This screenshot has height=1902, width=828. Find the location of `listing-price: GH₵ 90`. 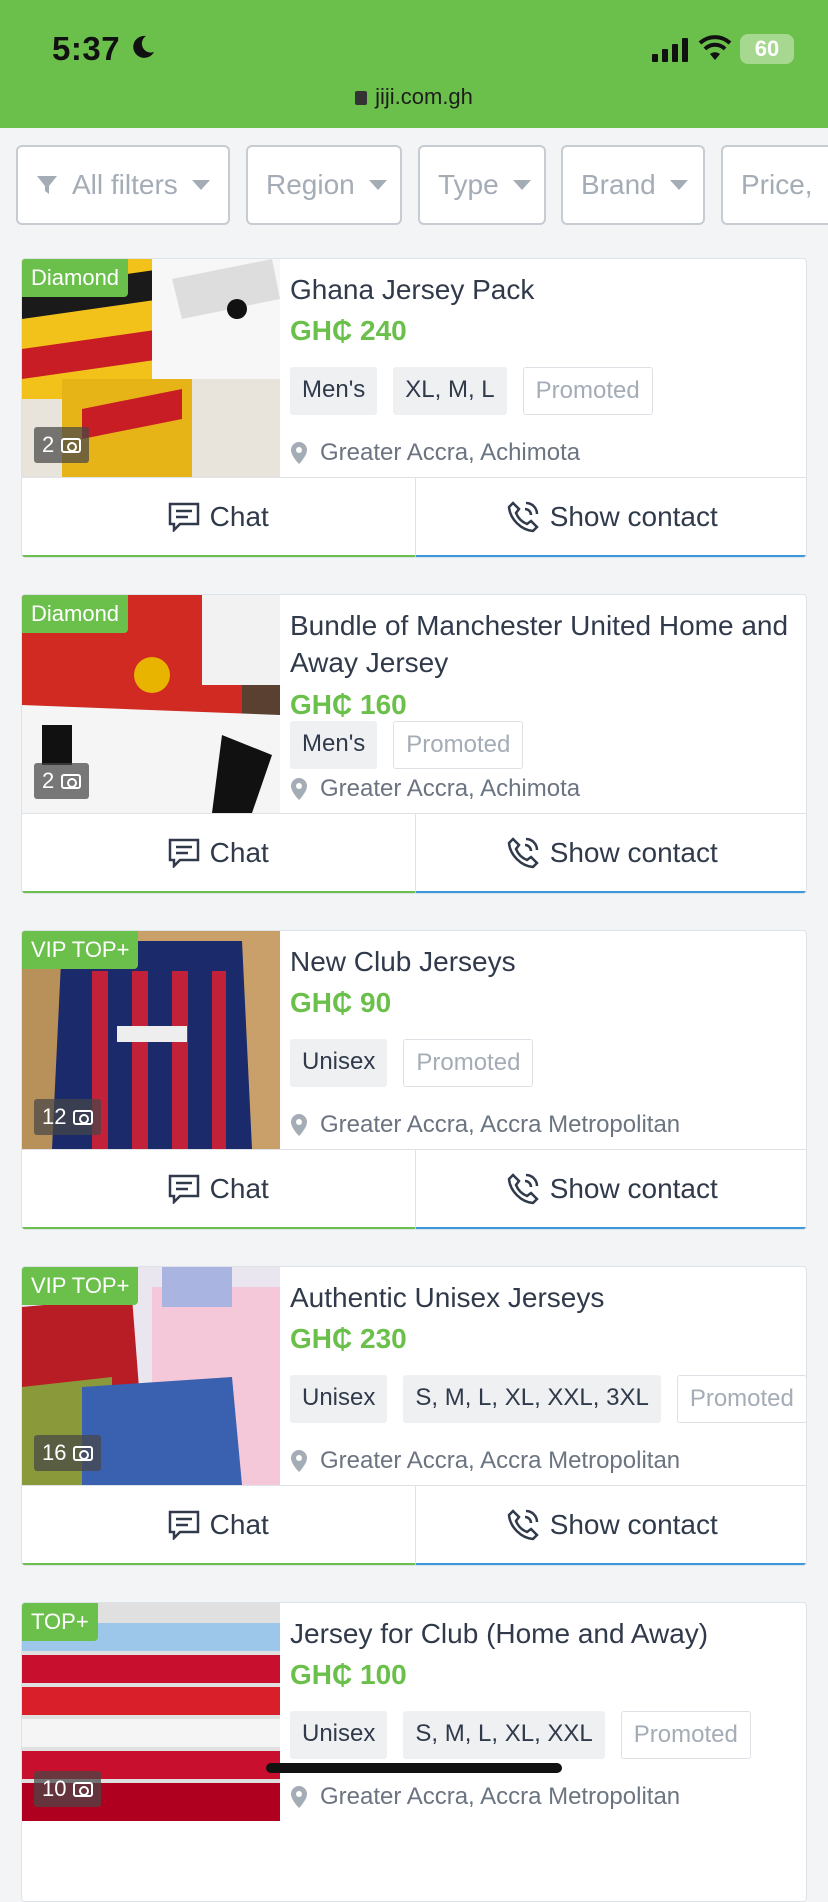

listing-price: GH₵ 90 is located at coordinates (341, 1002).